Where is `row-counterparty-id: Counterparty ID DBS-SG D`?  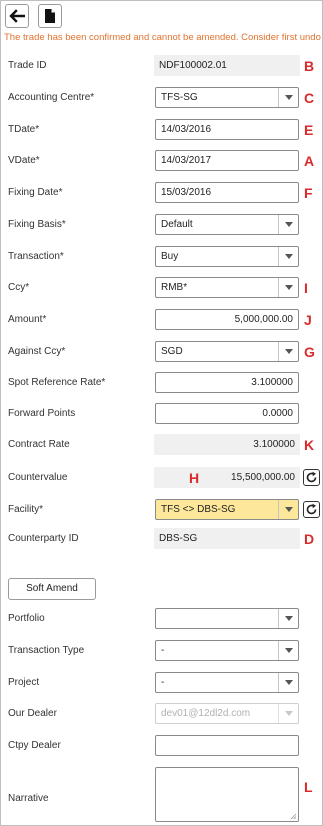
row-counterparty-id: Counterparty ID DBS-SG D is located at coordinates (161, 539).